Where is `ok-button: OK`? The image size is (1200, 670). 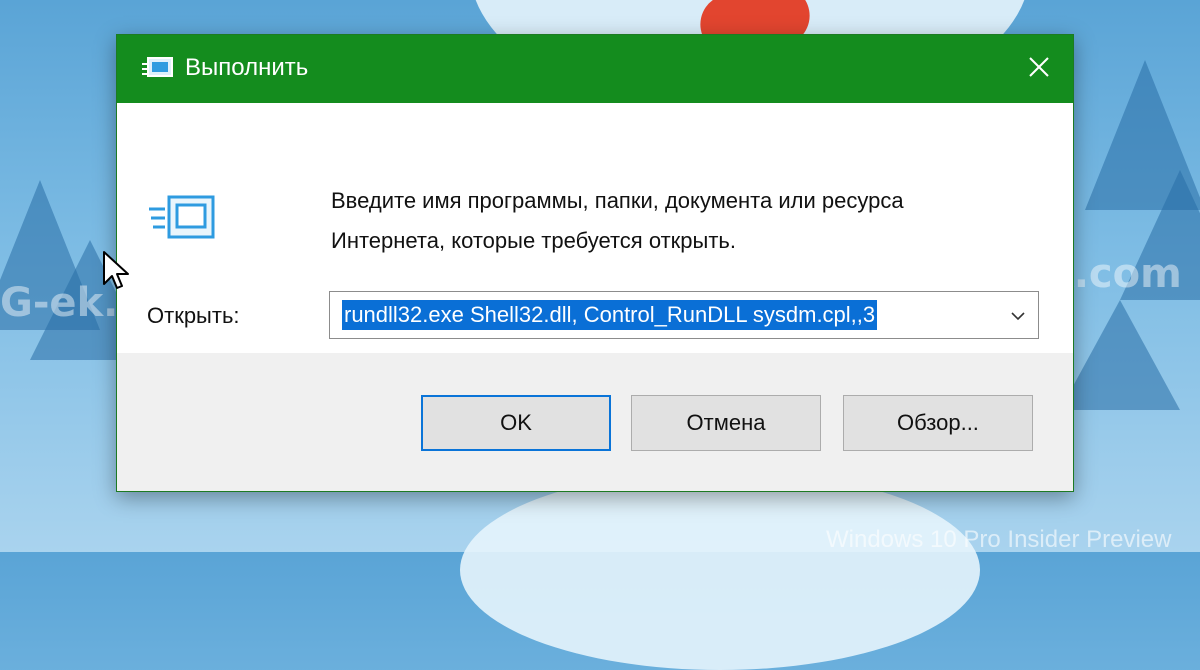
ok-button: OK is located at coordinates (516, 423).